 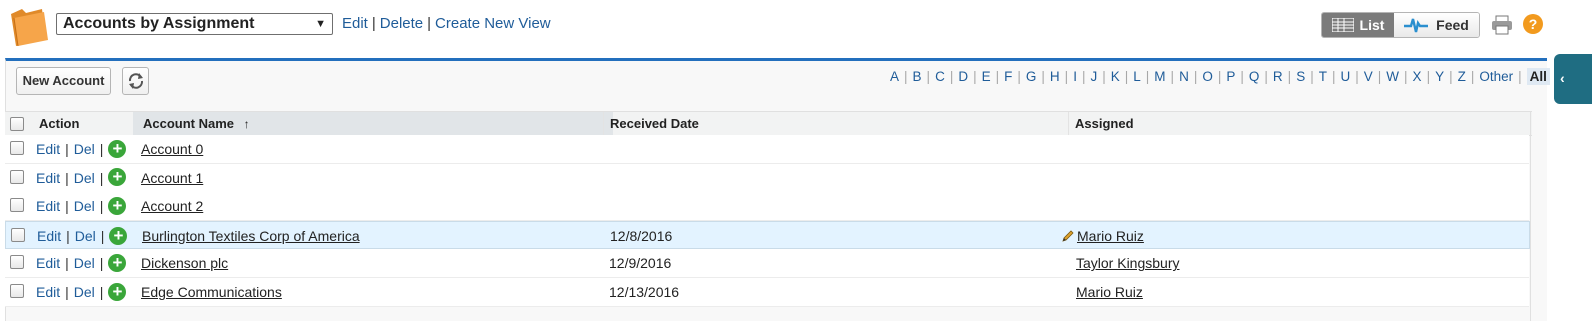 What do you see at coordinates (767, 207) in the screenshot?
I see `table-row: Edit | Del | + Account 2` at bounding box center [767, 207].